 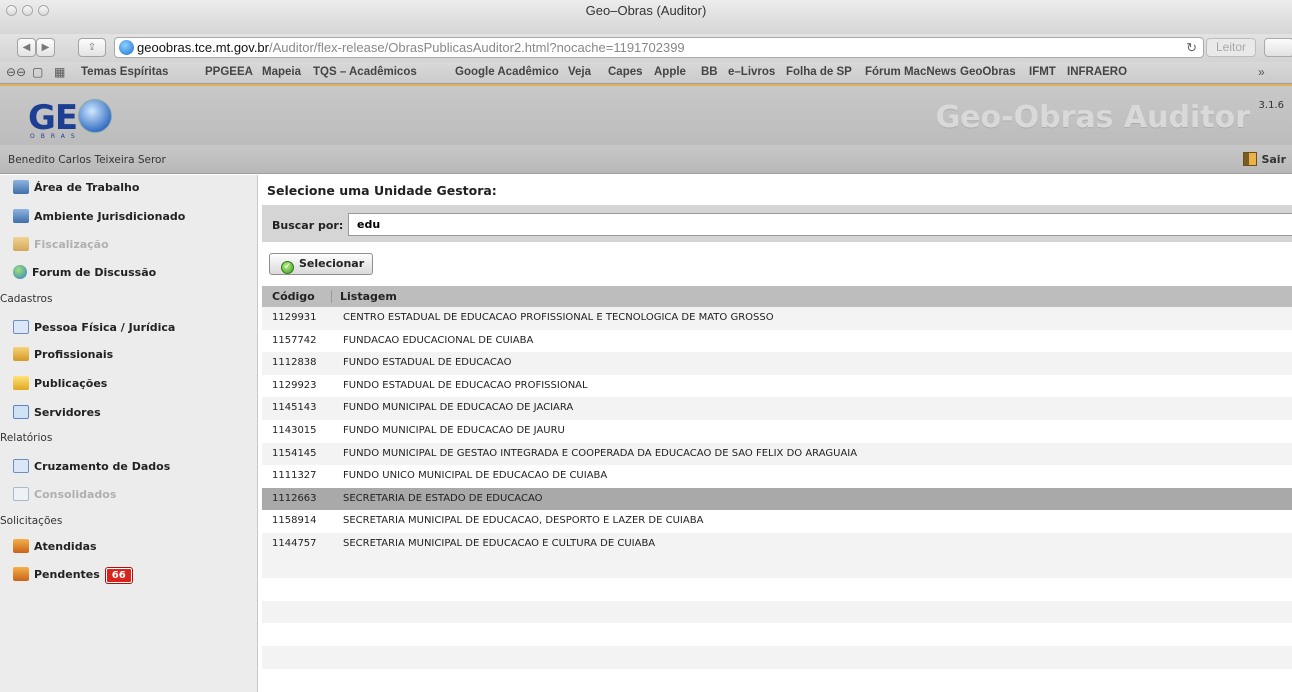 What do you see at coordinates (84, 275) in the screenshot?
I see `sidebar-item-forum: Forum de Discussão` at bounding box center [84, 275].